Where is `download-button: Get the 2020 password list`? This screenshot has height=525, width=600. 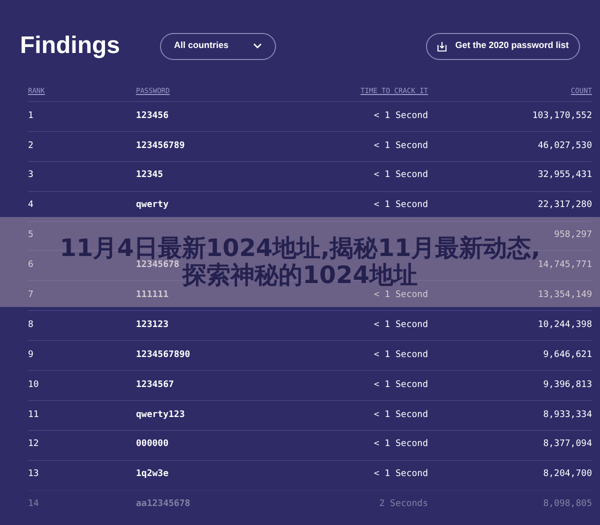 download-button: Get the 2020 password list is located at coordinates (503, 46).